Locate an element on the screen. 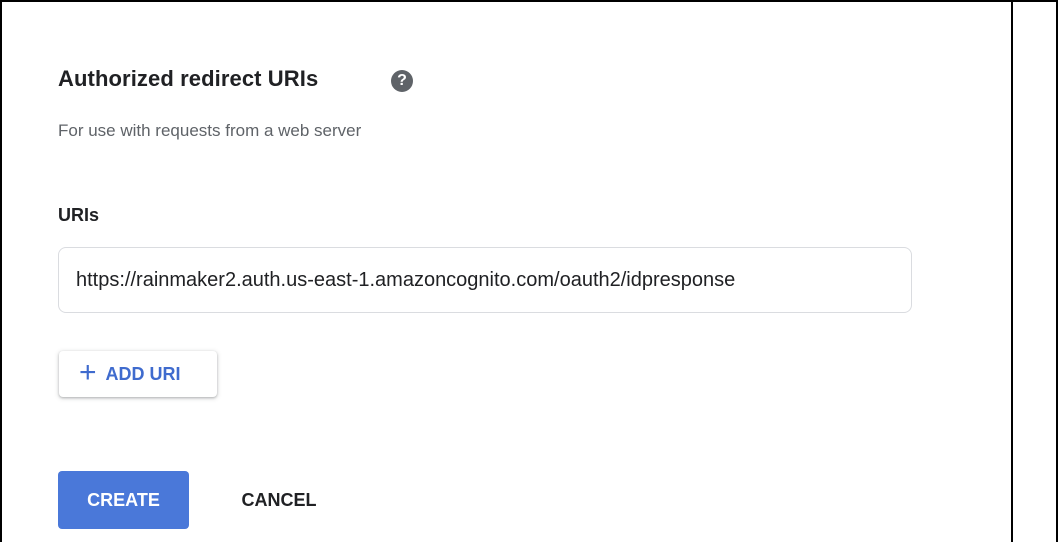 This screenshot has height=542, width=1058. add-uri-label: ADD URI is located at coordinates (143, 373).